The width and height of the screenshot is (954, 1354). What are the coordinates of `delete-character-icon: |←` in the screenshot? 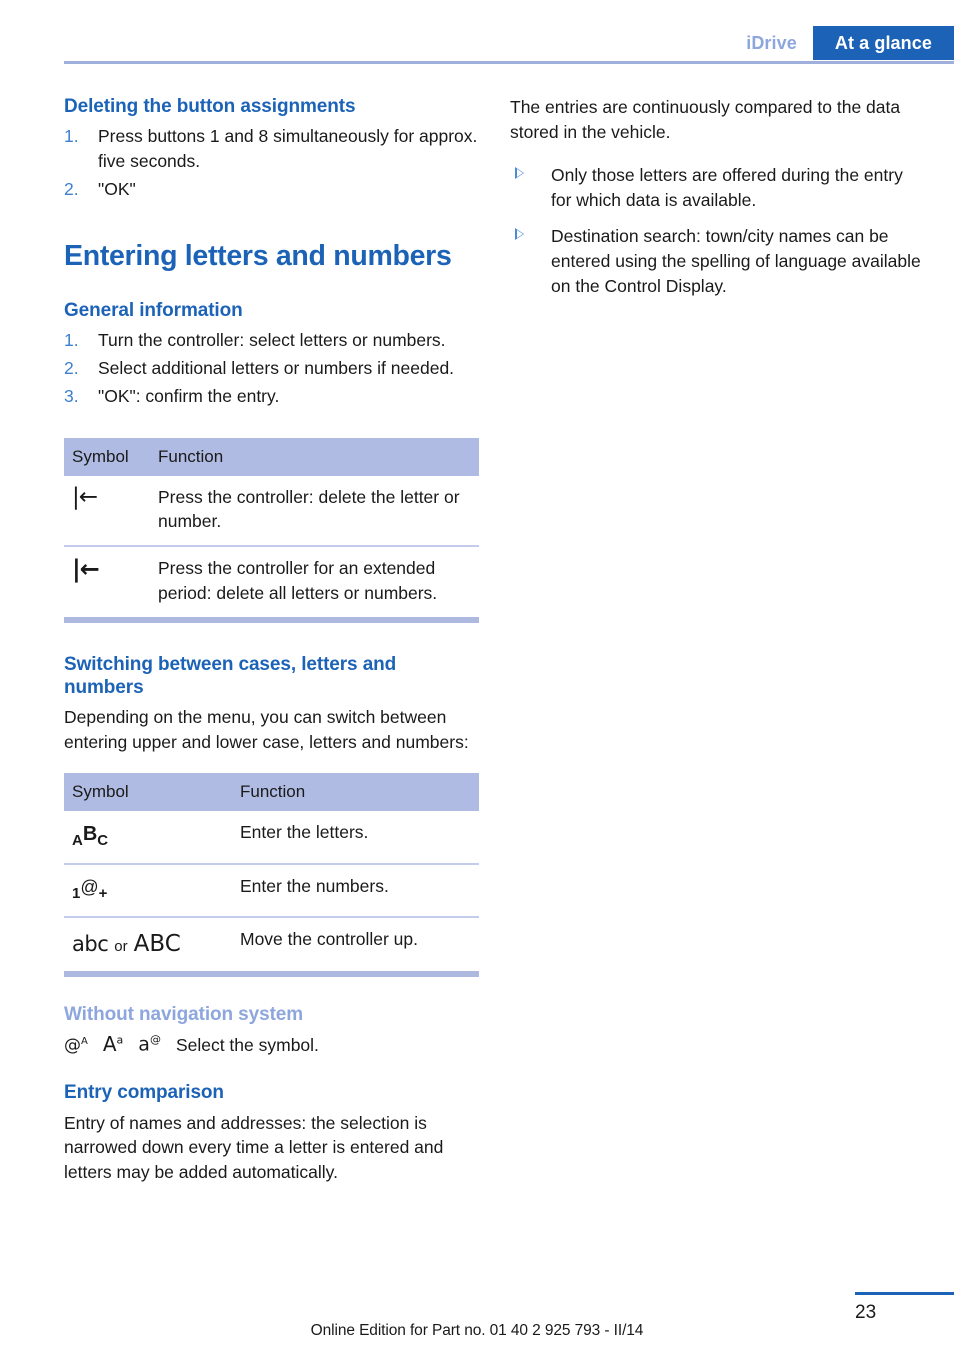 It's located at (107, 511).